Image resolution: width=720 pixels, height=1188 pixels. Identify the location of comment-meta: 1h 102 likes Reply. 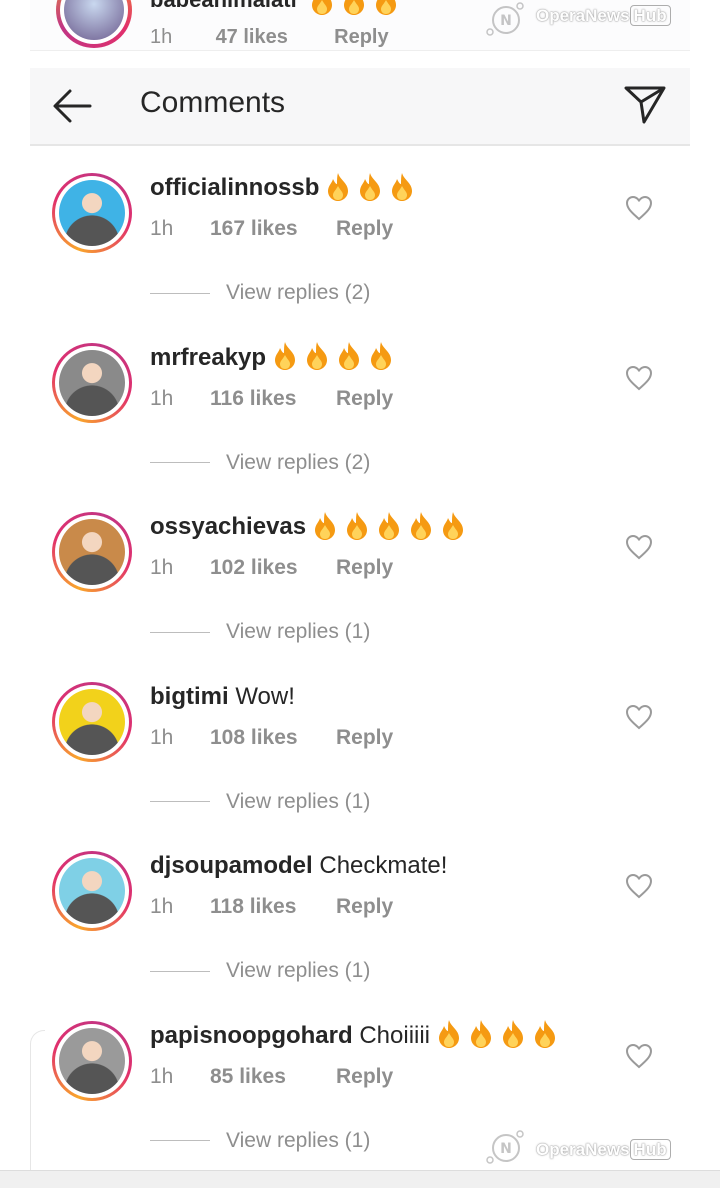
(271, 568).